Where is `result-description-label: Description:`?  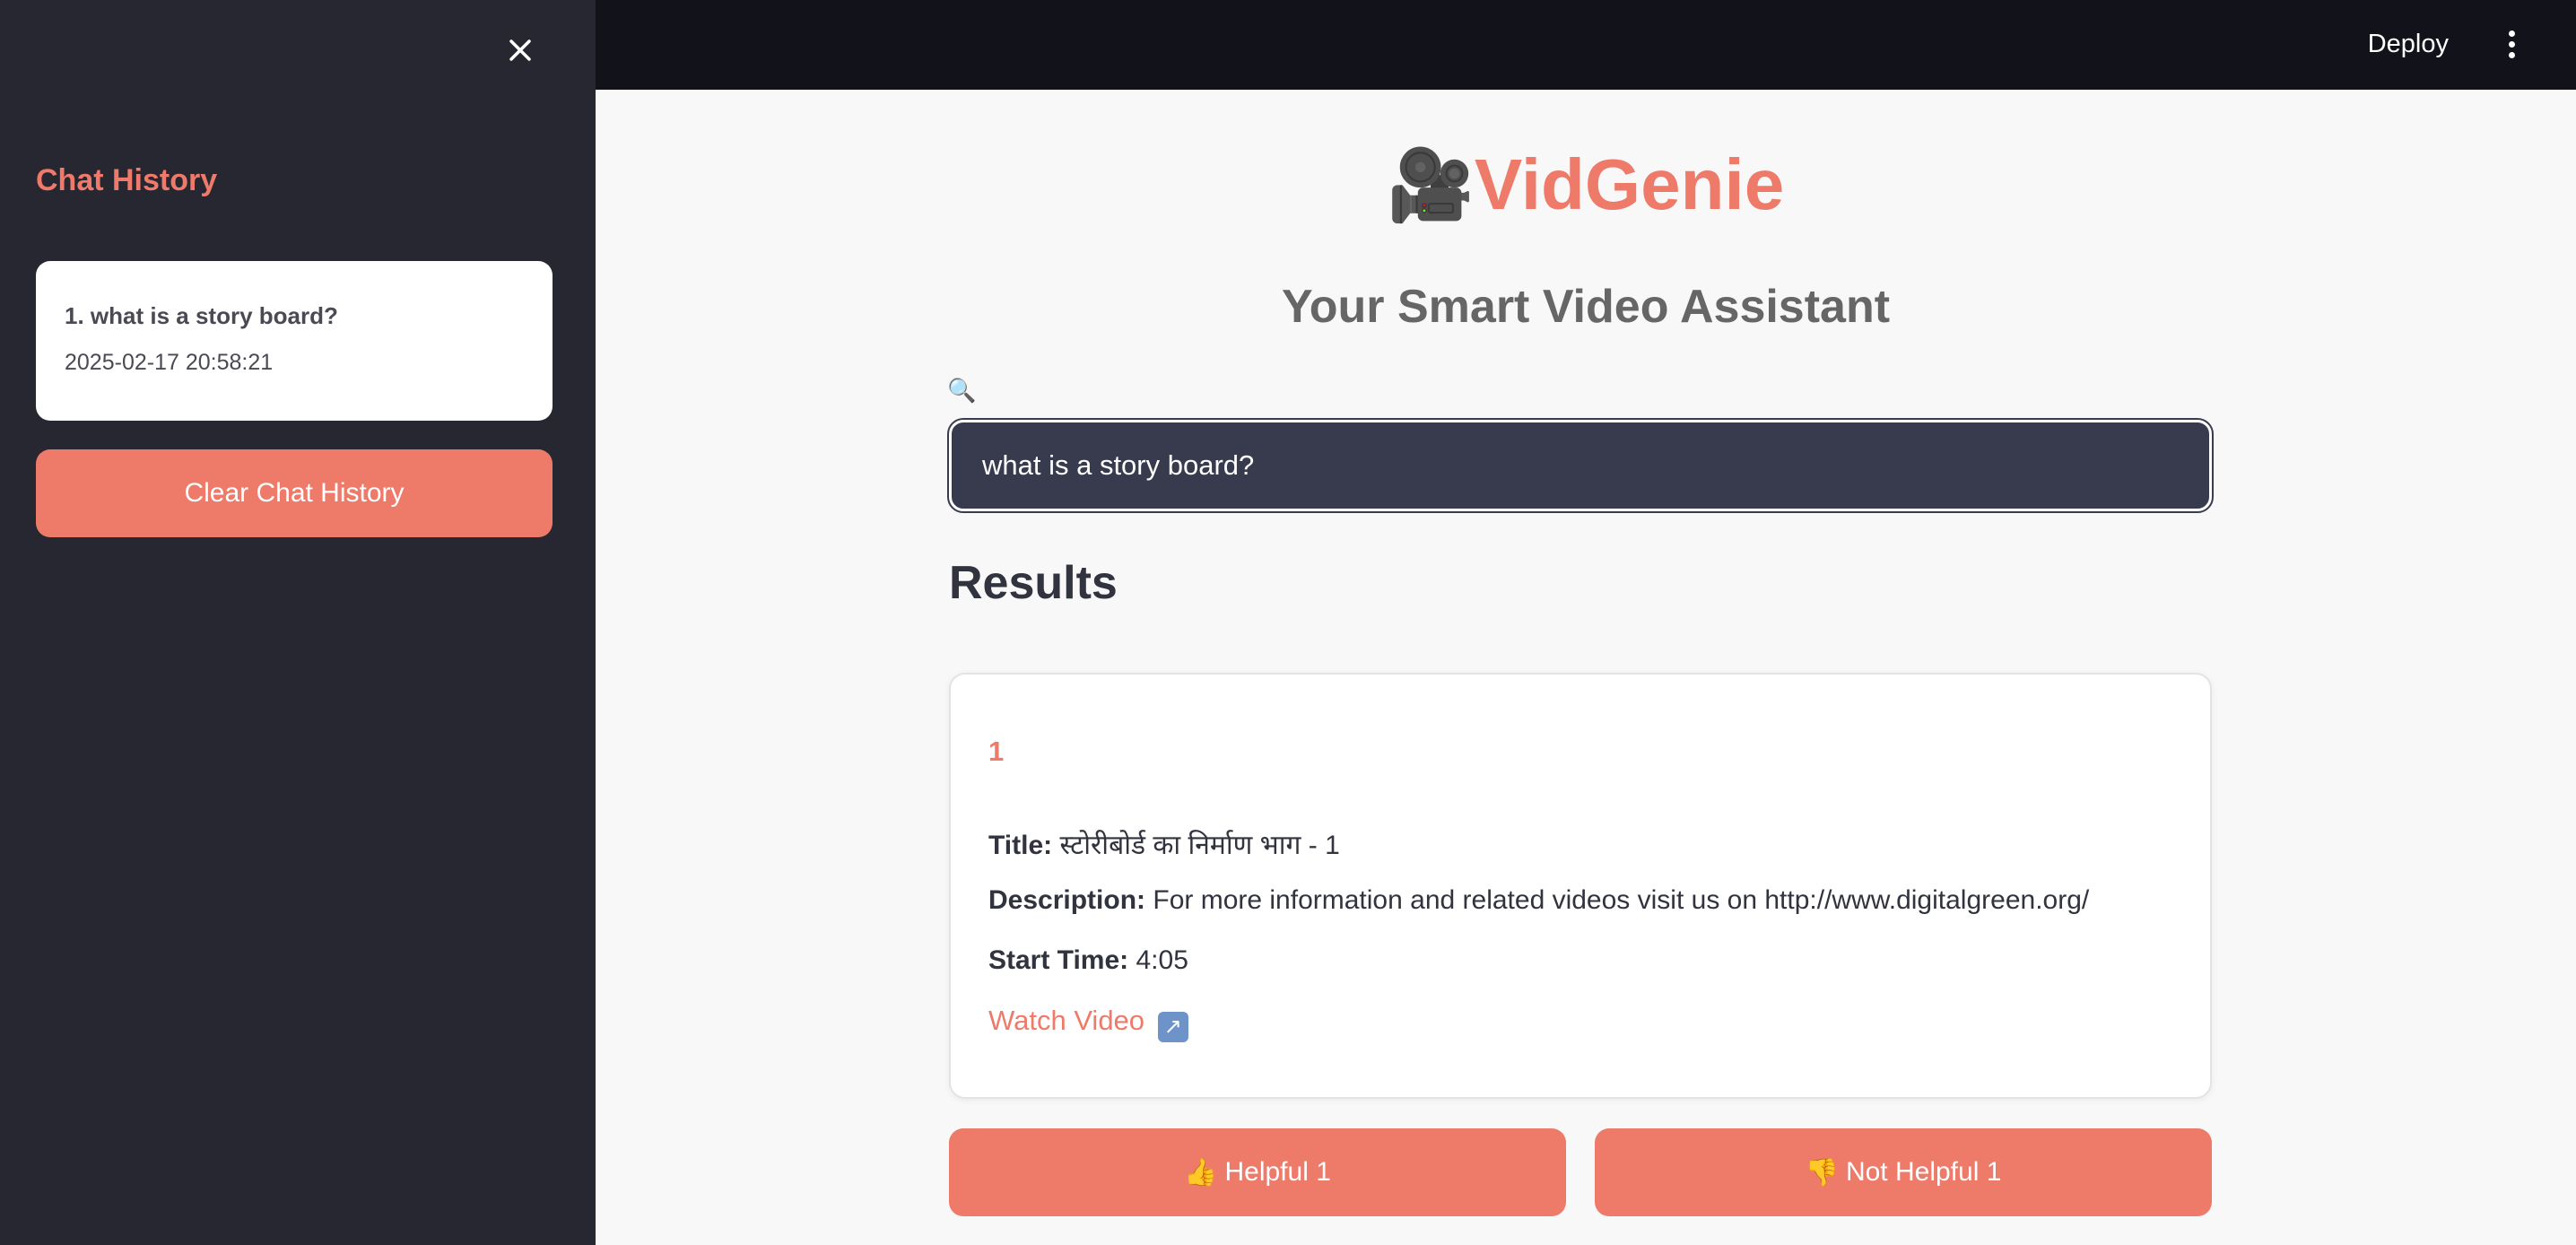
result-description-label: Description: is located at coordinates (1067, 900).